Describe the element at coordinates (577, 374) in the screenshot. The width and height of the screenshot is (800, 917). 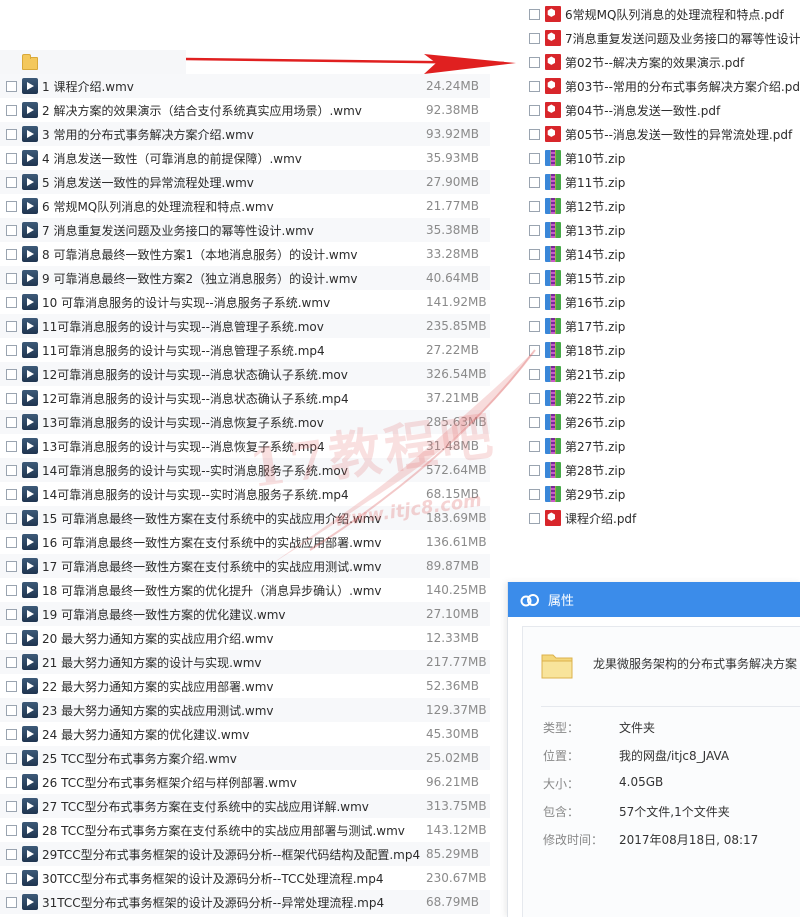
I see `file-row: 第21节.zip` at that location.